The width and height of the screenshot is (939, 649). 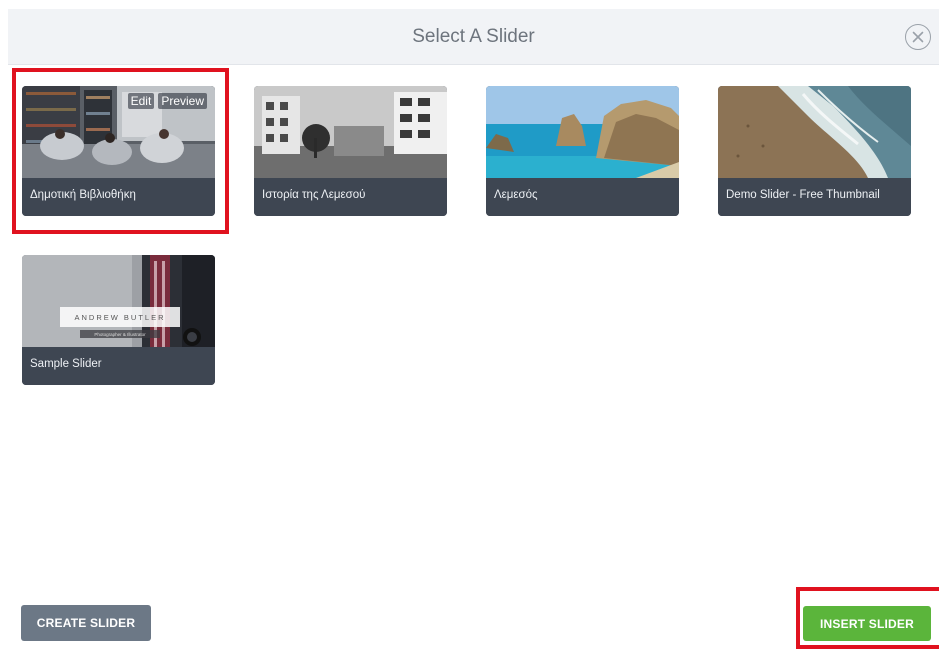 What do you see at coordinates (118, 366) in the screenshot?
I see `slider-label-bar: Sample Slider` at bounding box center [118, 366].